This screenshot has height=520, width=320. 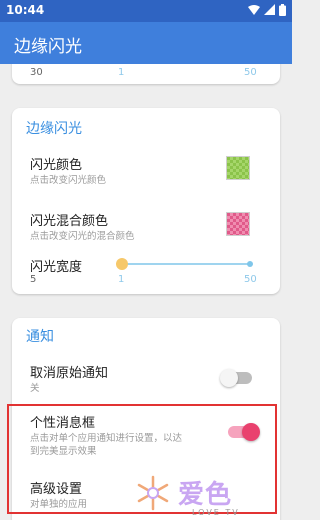 I want to click on status-time: 10:44, so click(x=25, y=10).